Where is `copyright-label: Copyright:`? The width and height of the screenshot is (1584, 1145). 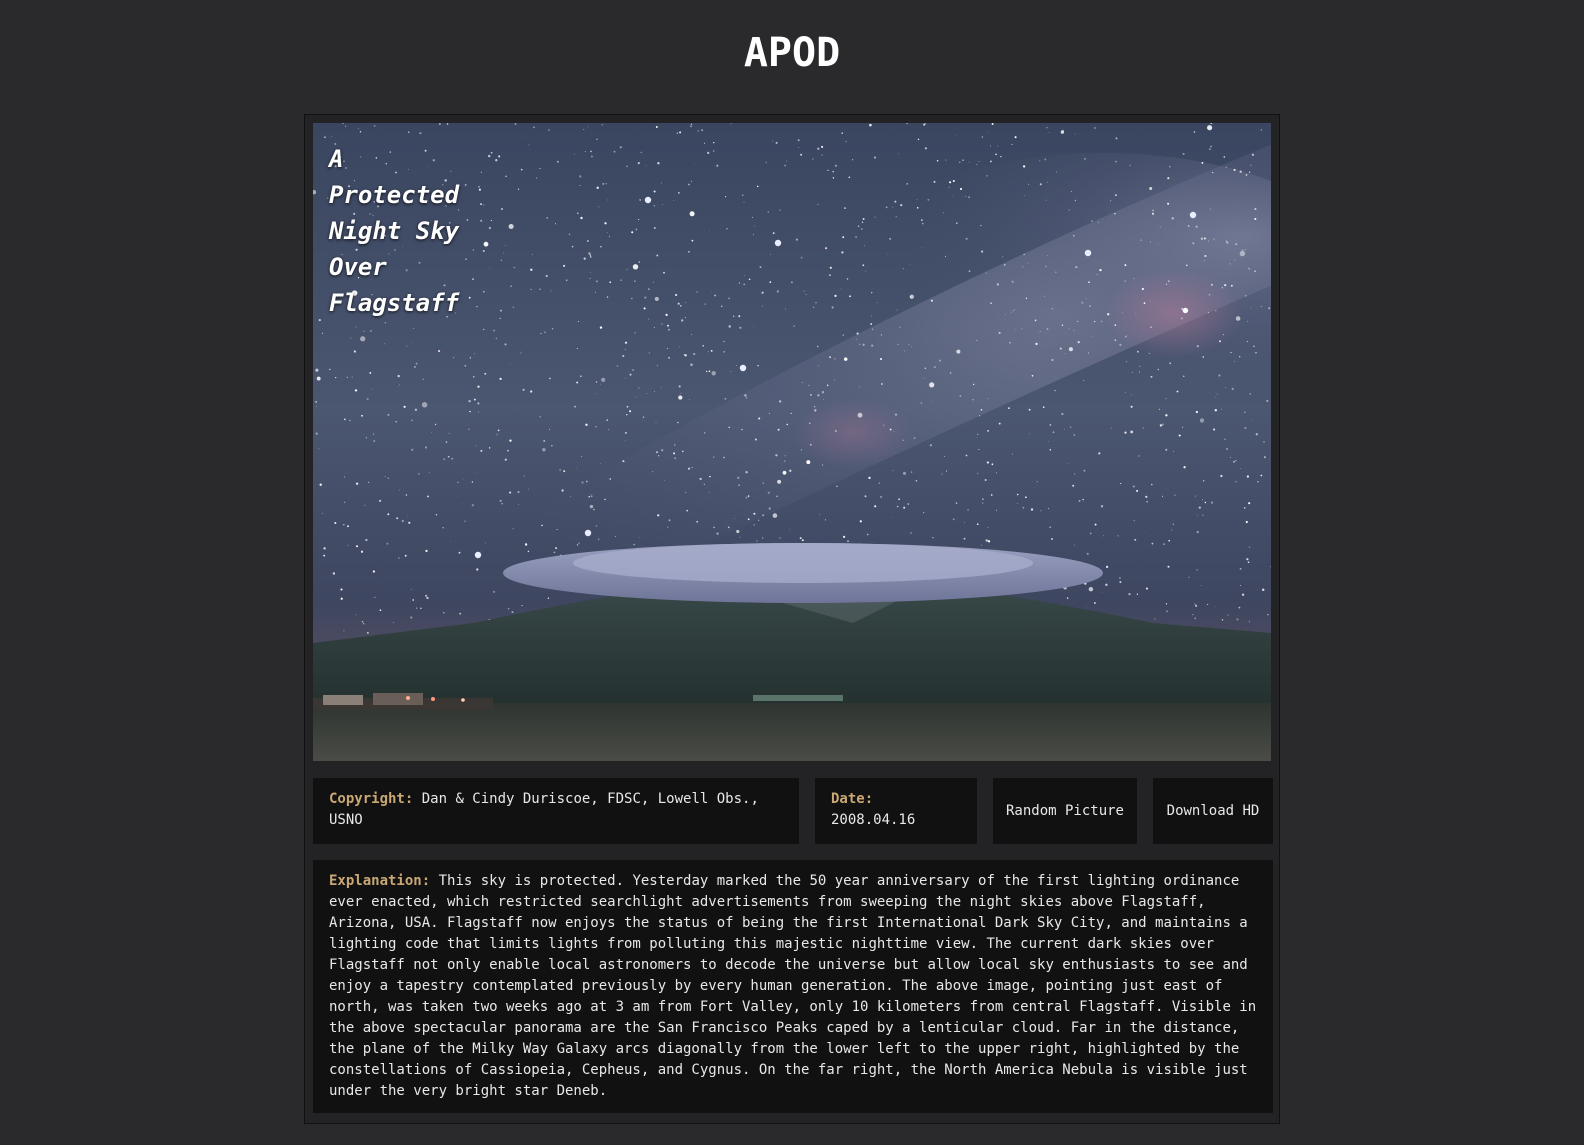
copyright-label: Copyright: is located at coordinates (371, 799).